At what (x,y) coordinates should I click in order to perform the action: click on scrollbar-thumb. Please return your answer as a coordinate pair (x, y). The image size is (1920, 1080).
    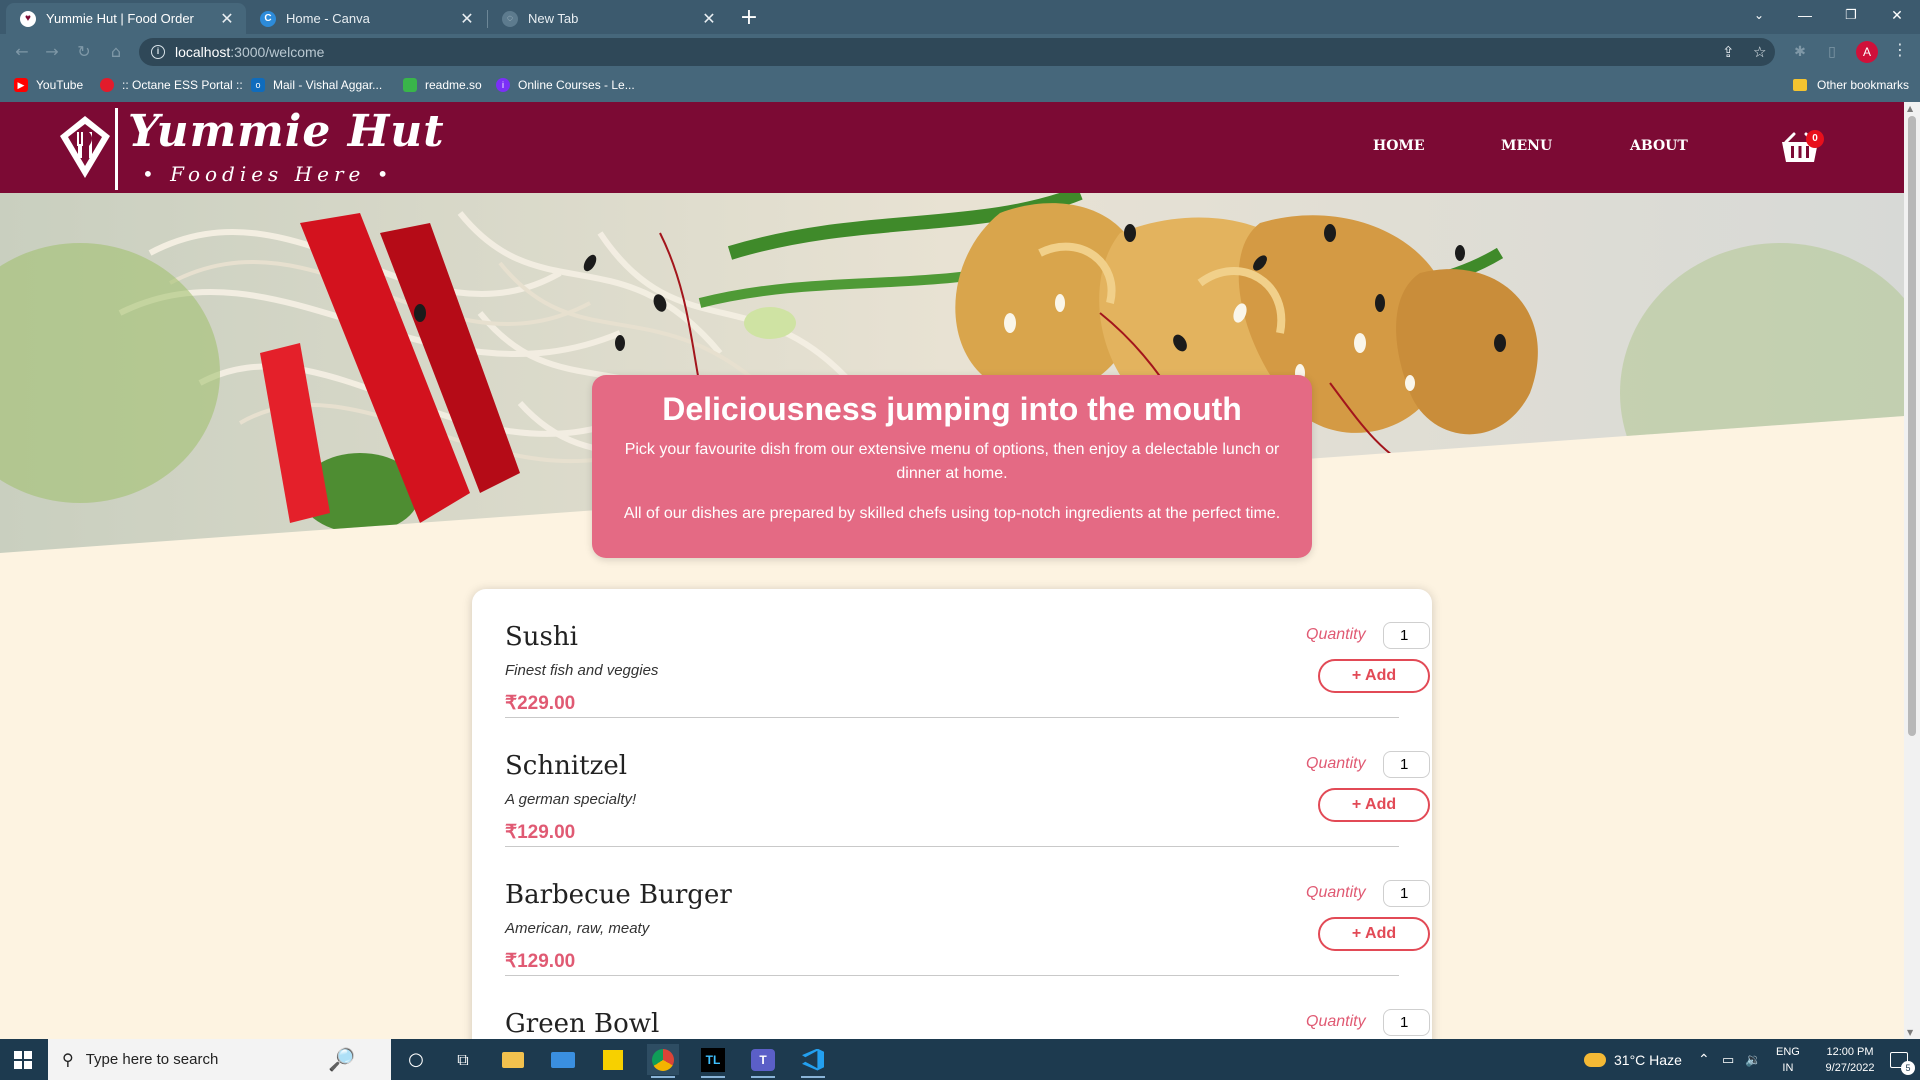
    Looking at the image, I should click on (1912, 426).